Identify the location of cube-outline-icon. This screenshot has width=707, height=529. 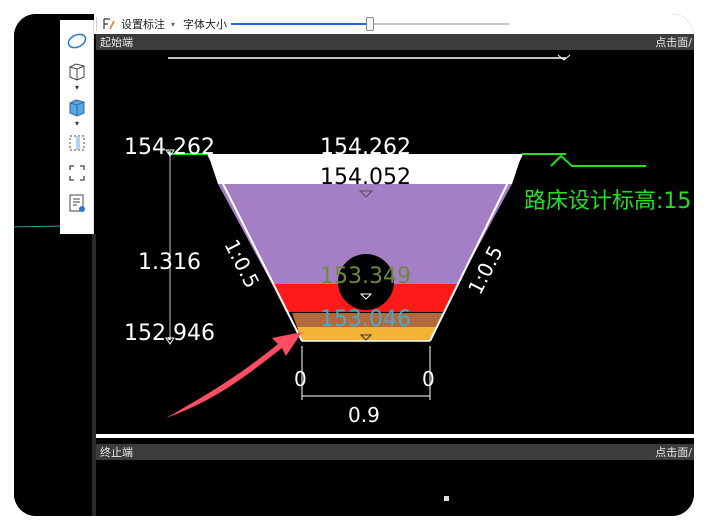
(77, 71).